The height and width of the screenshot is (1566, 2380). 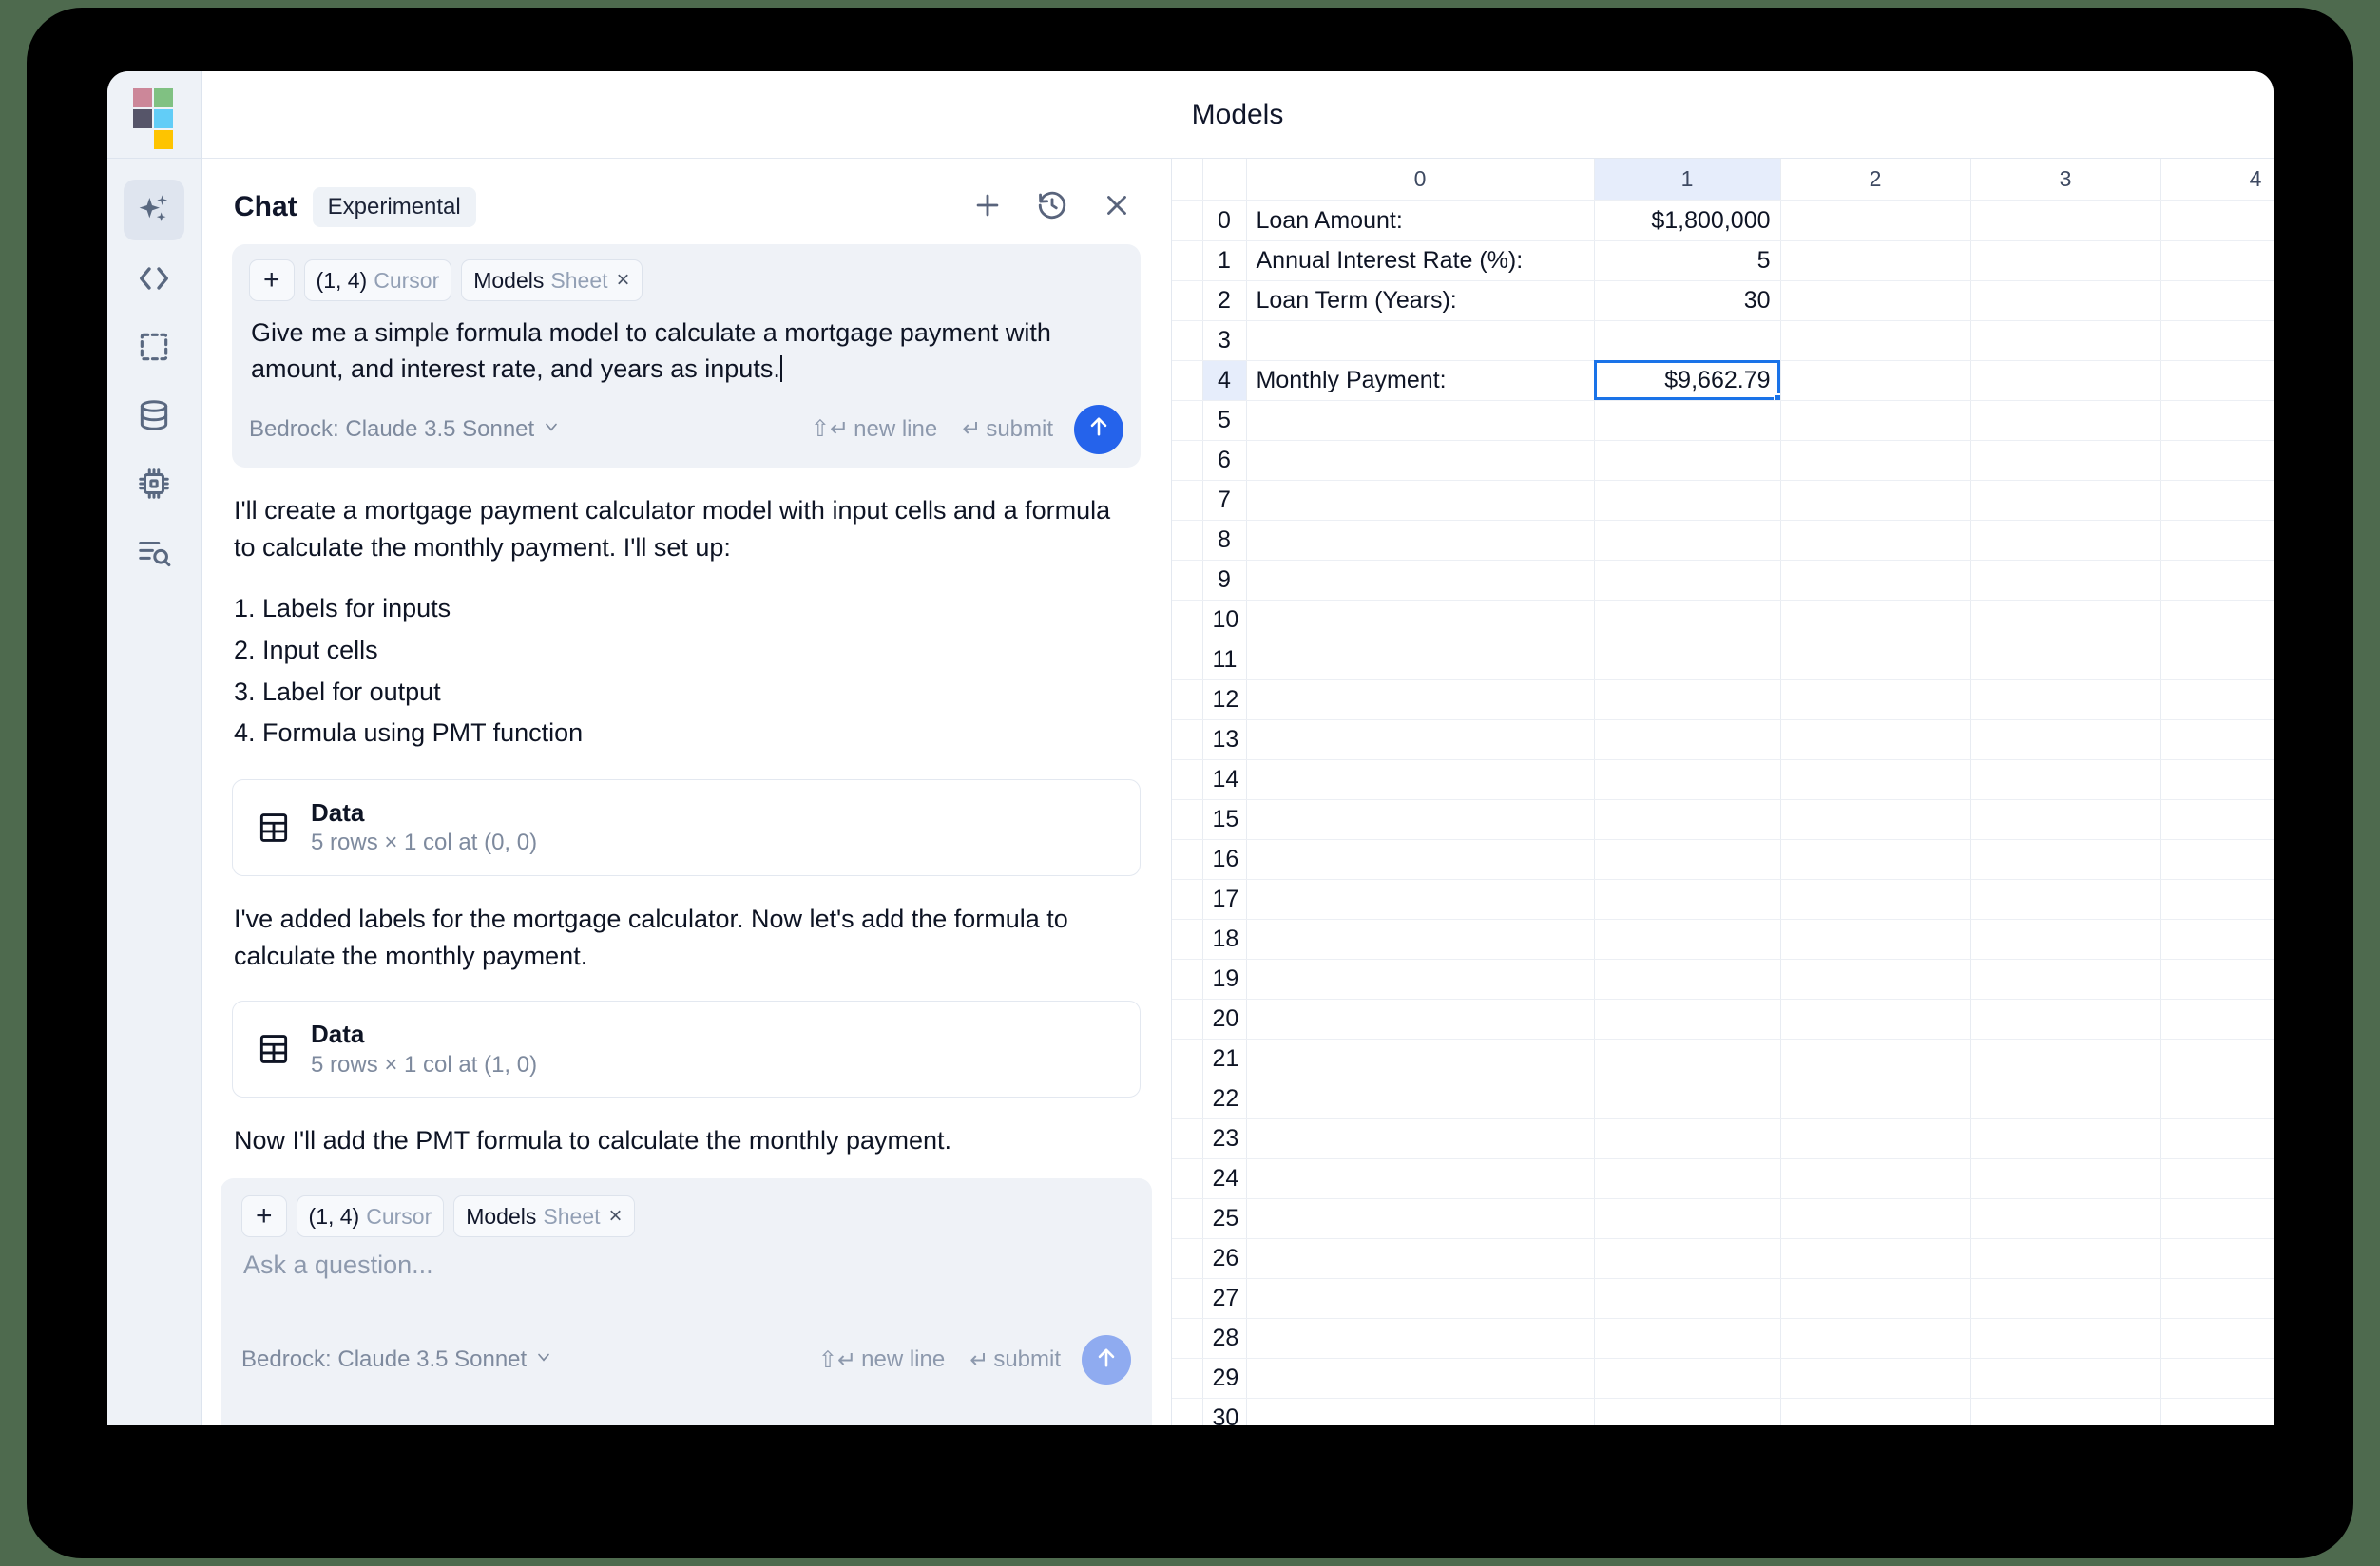 What do you see at coordinates (1224, 660) in the screenshot?
I see `row-header-11: 11` at bounding box center [1224, 660].